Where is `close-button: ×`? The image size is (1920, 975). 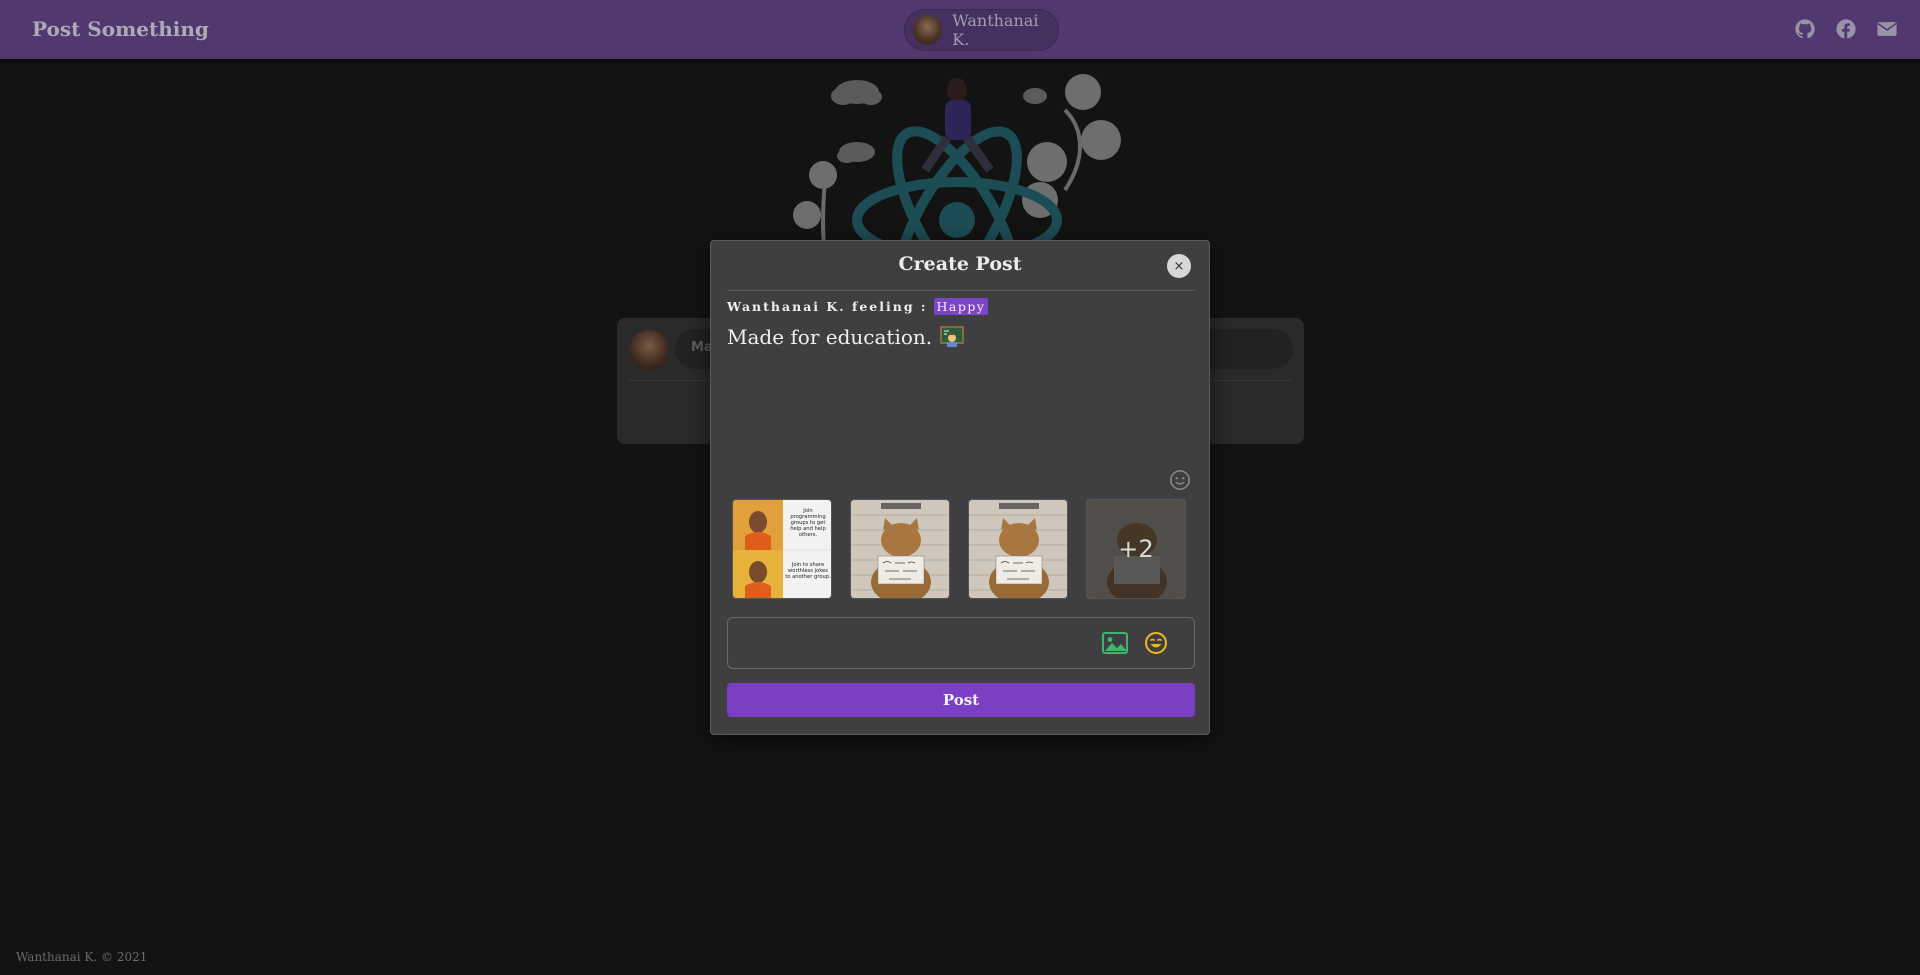
close-button: × is located at coordinates (1179, 266).